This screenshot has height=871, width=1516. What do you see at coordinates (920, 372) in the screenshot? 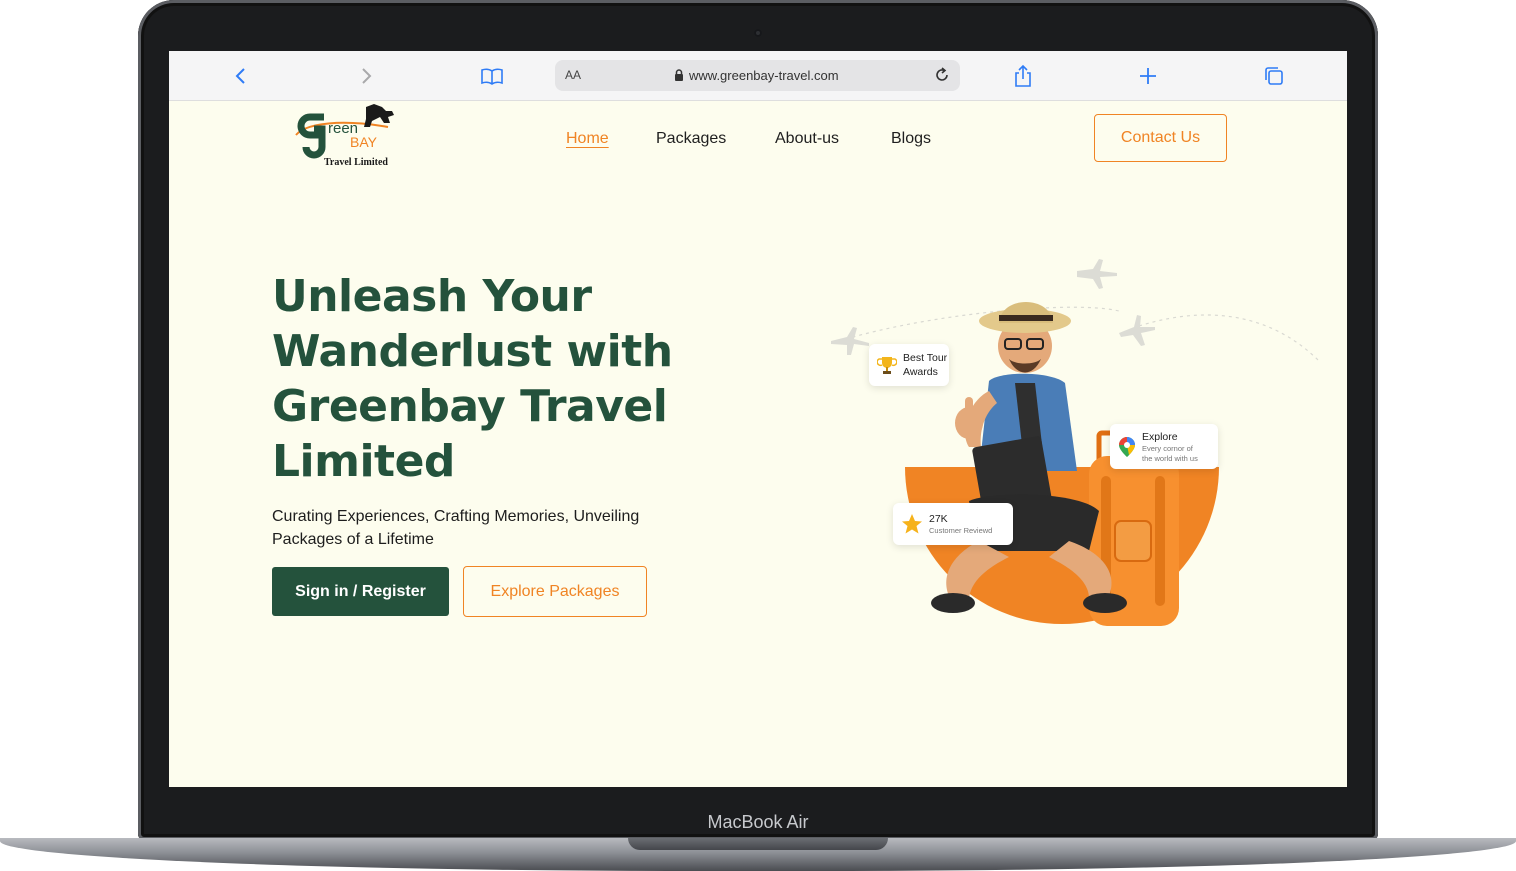
I see `award-line2: Awards` at bounding box center [920, 372].